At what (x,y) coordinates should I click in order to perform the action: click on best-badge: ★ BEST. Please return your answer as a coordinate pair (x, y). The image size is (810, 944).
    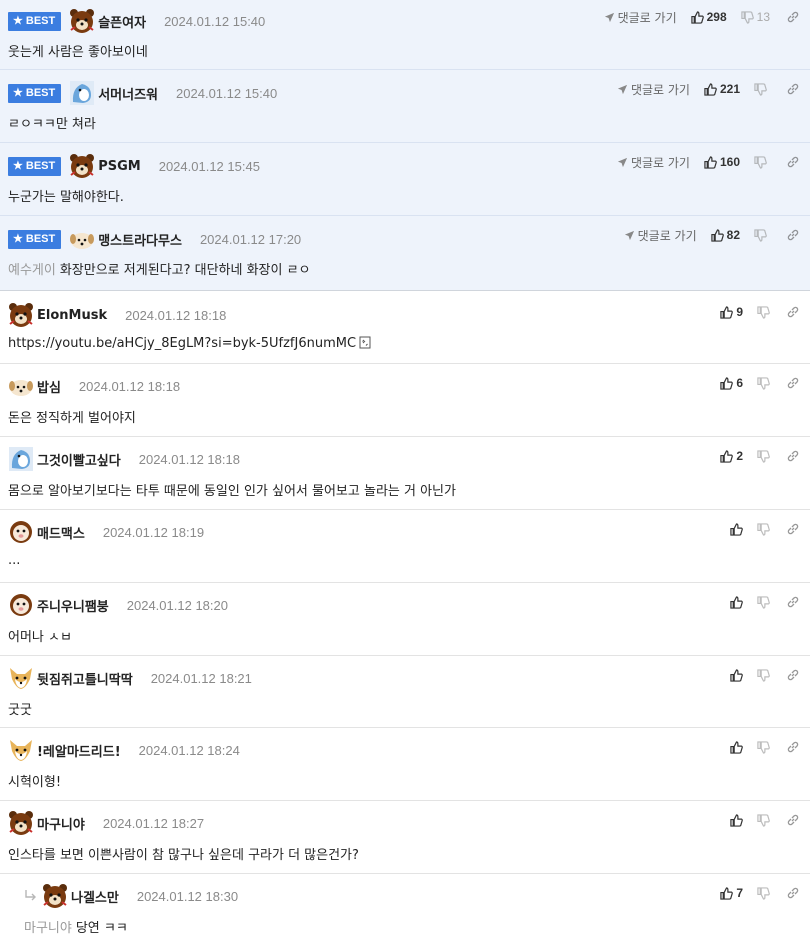
    Looking at the image, I should click on (35, 93).